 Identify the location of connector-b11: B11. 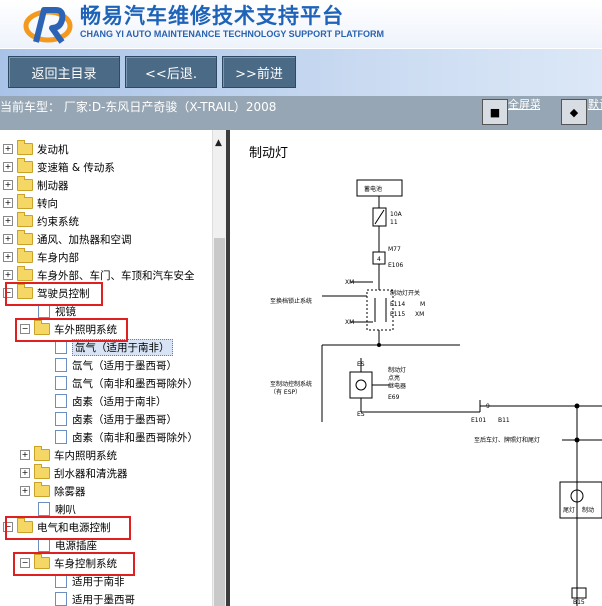
(504, 420).